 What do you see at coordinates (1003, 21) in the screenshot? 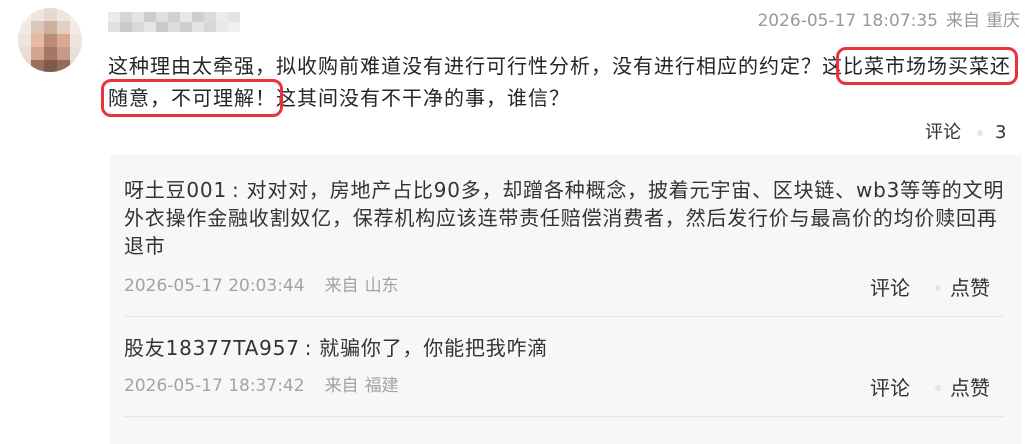
I see `comment-location: 重庆` at bounding box center [1003, 21].